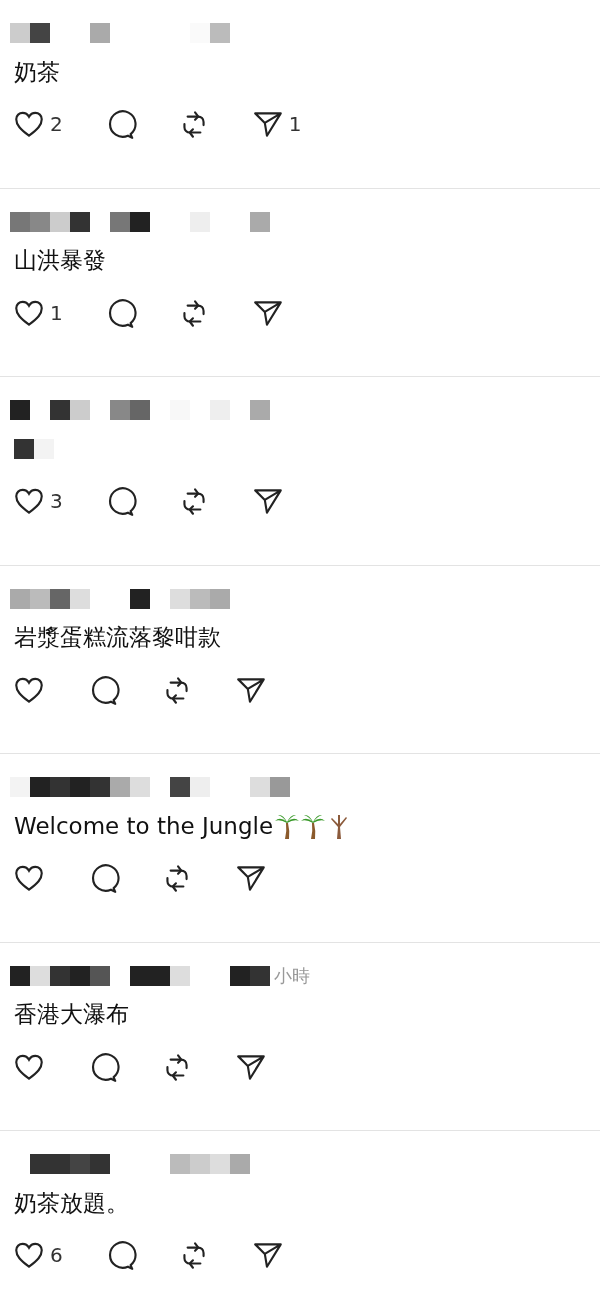  What do you see at coordinates (37, 312) in the screenshot?
I see `like-button: 1` at bounding box center [37, 312].